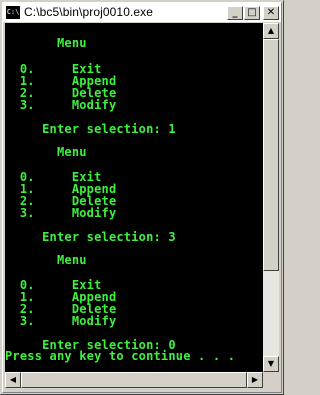 This screenshot has height=395, width=320. What do you see at coordinates (13, 380) in the screenshot?
I see `scroll-left-button: ◀` at bounding box center [13, 380].